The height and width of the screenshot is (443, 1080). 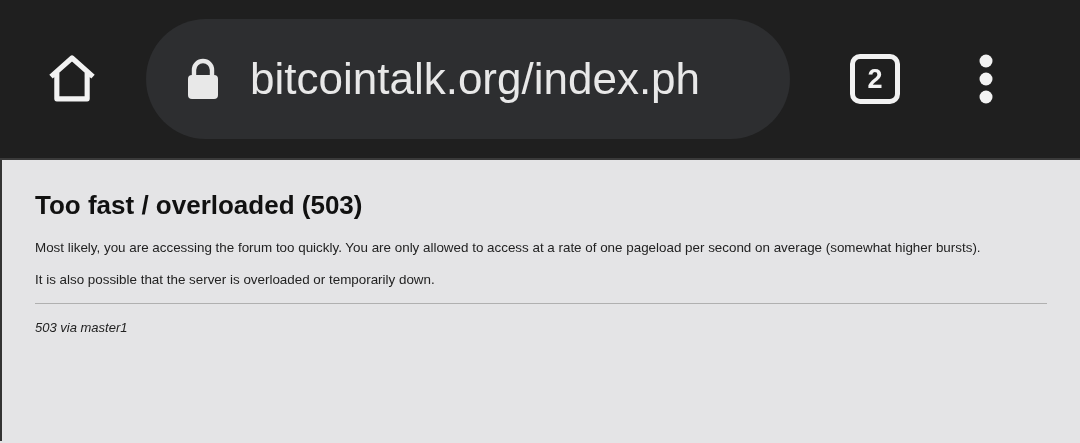 What do you see at coordinates (875, 79) in the screenshot?
I see `tab-count-button: 2` at bounding box center [875, 79].